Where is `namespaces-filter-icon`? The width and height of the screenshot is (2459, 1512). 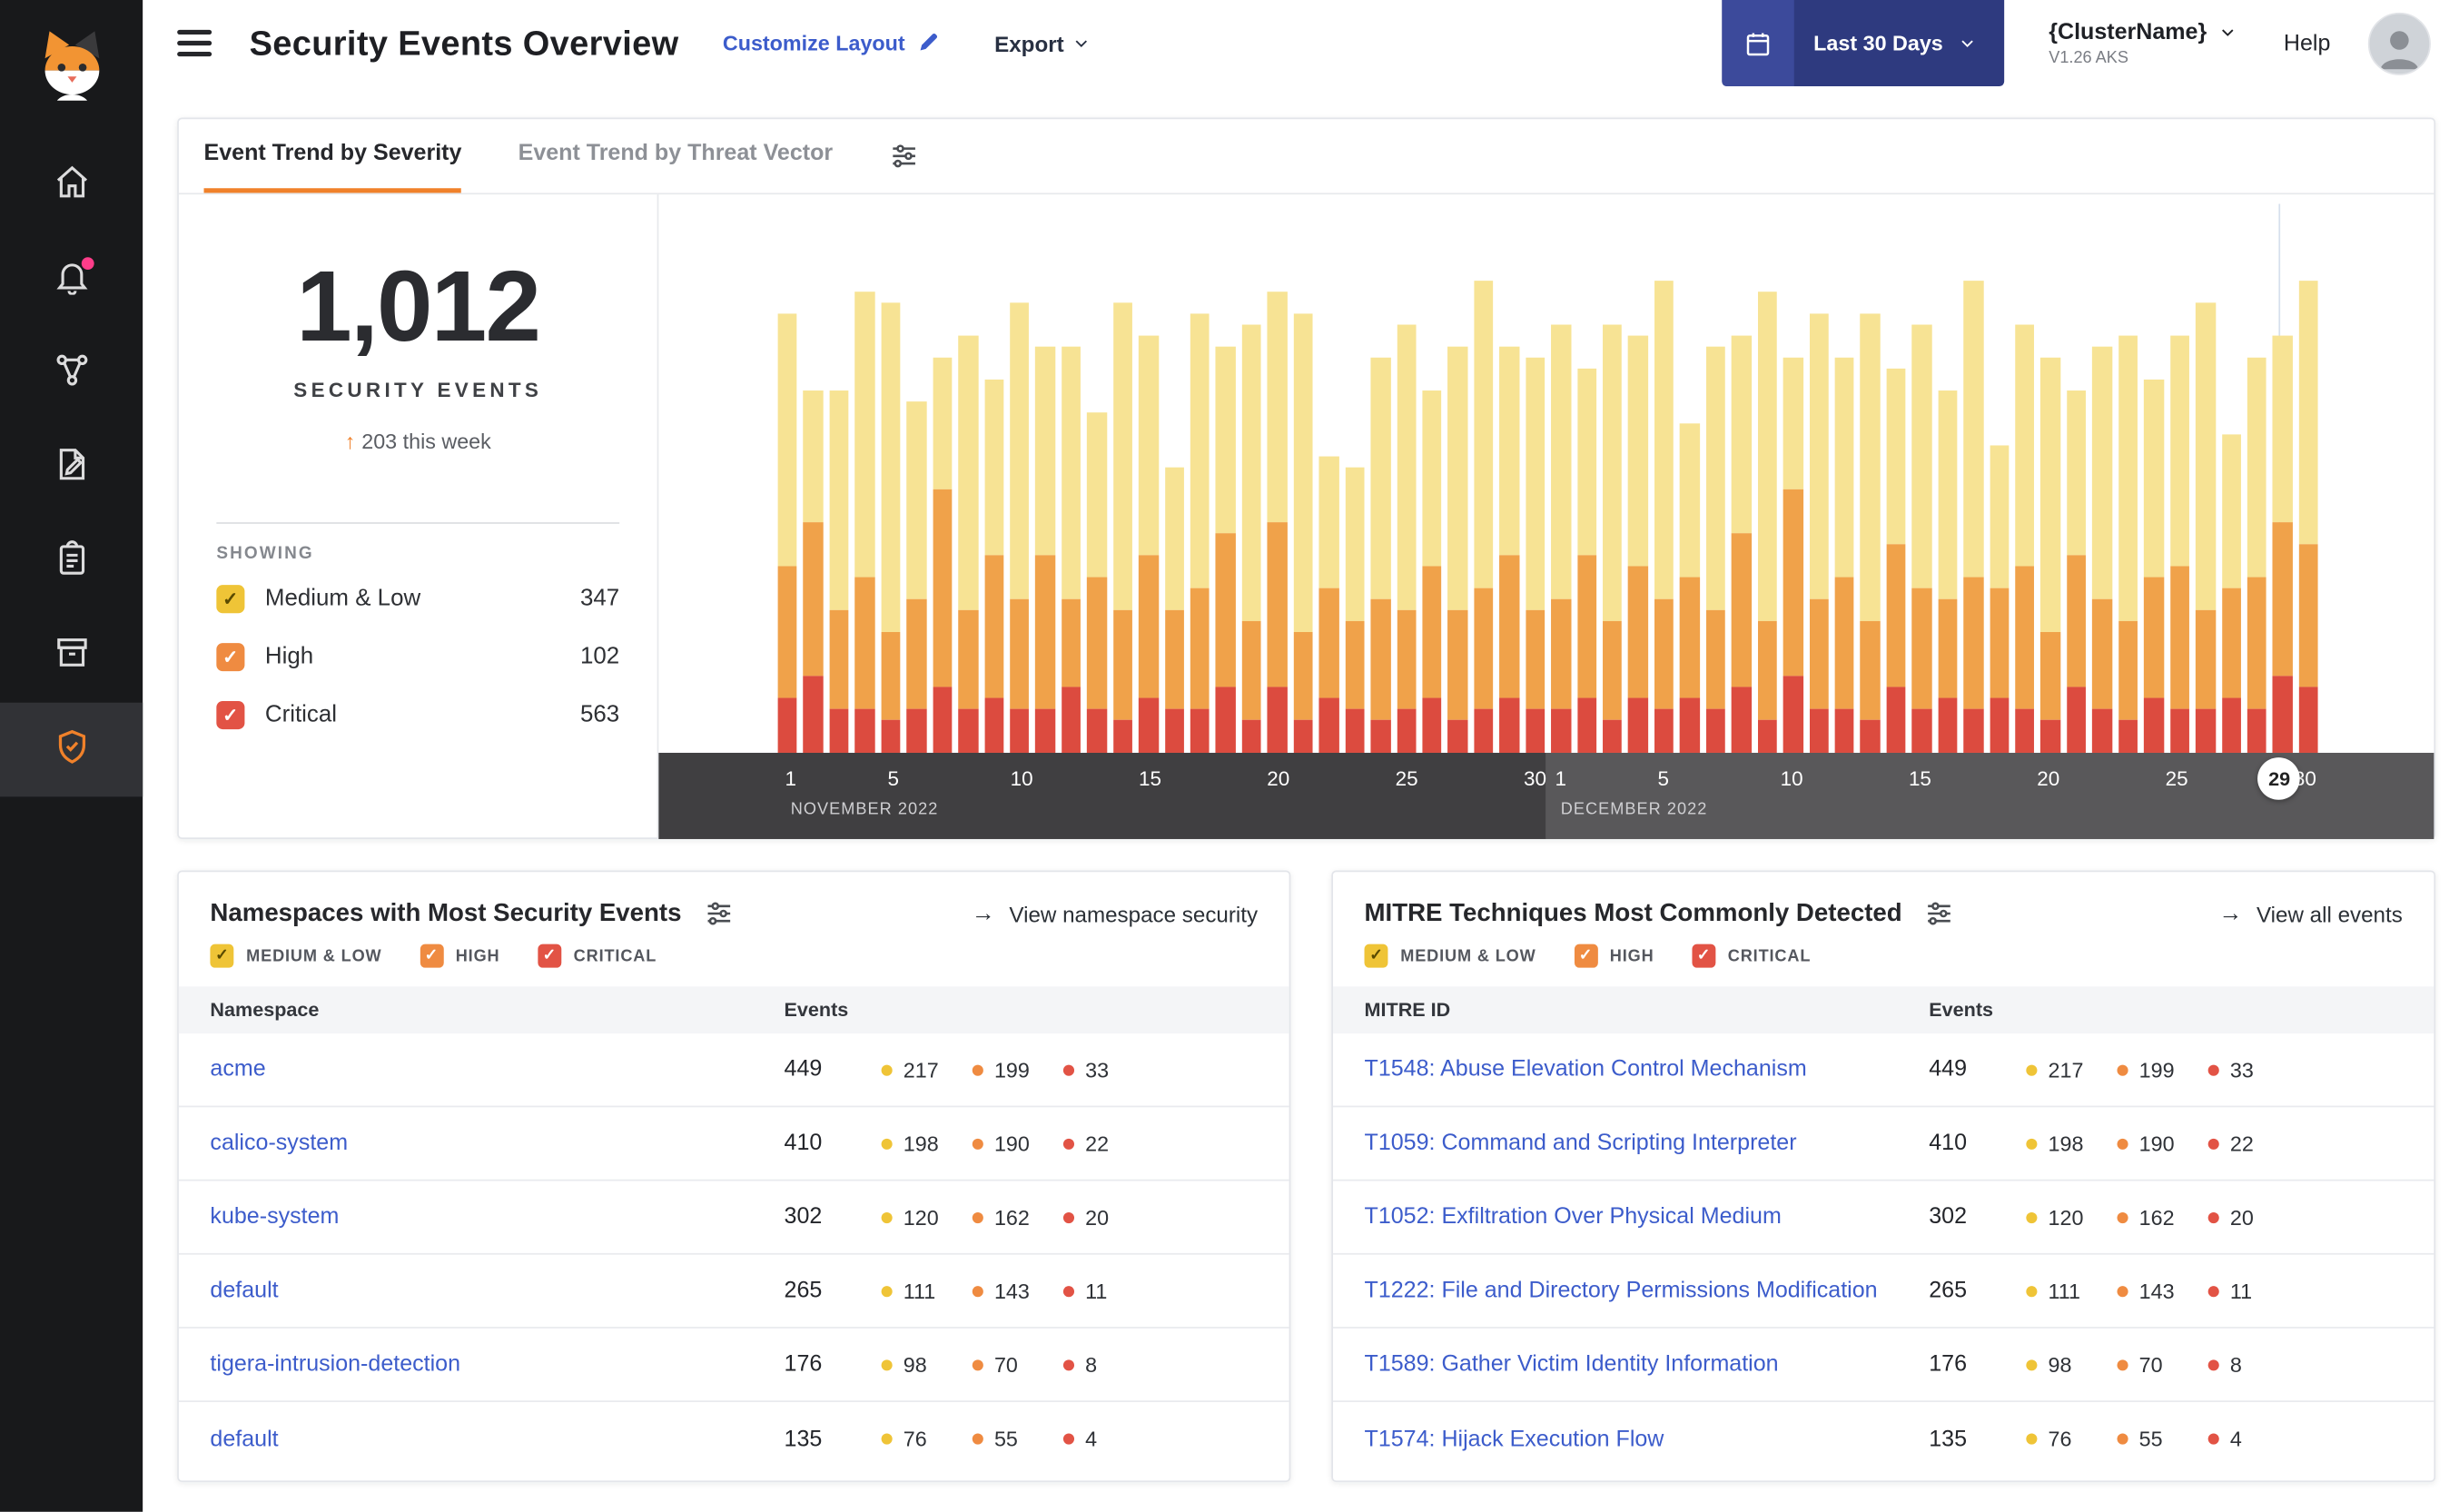 namespaces-filter-icon is located at coordinates (719, 914).